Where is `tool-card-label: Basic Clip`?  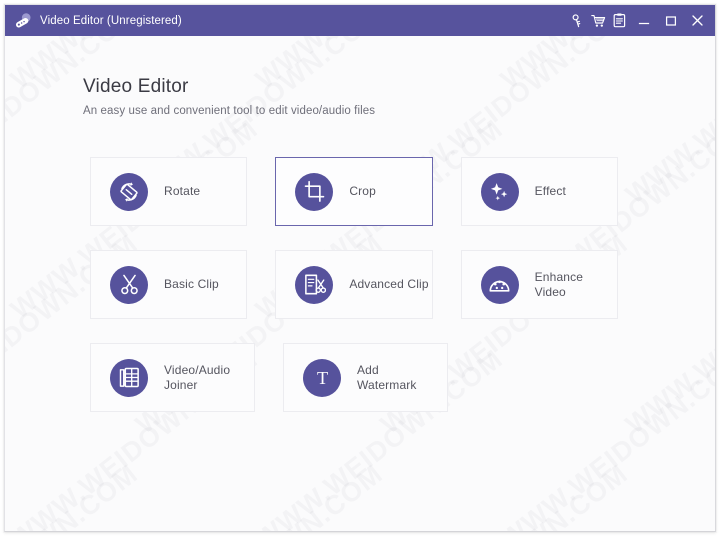 tool-card-label: Basic Clip is located at coordinates (191, 284).